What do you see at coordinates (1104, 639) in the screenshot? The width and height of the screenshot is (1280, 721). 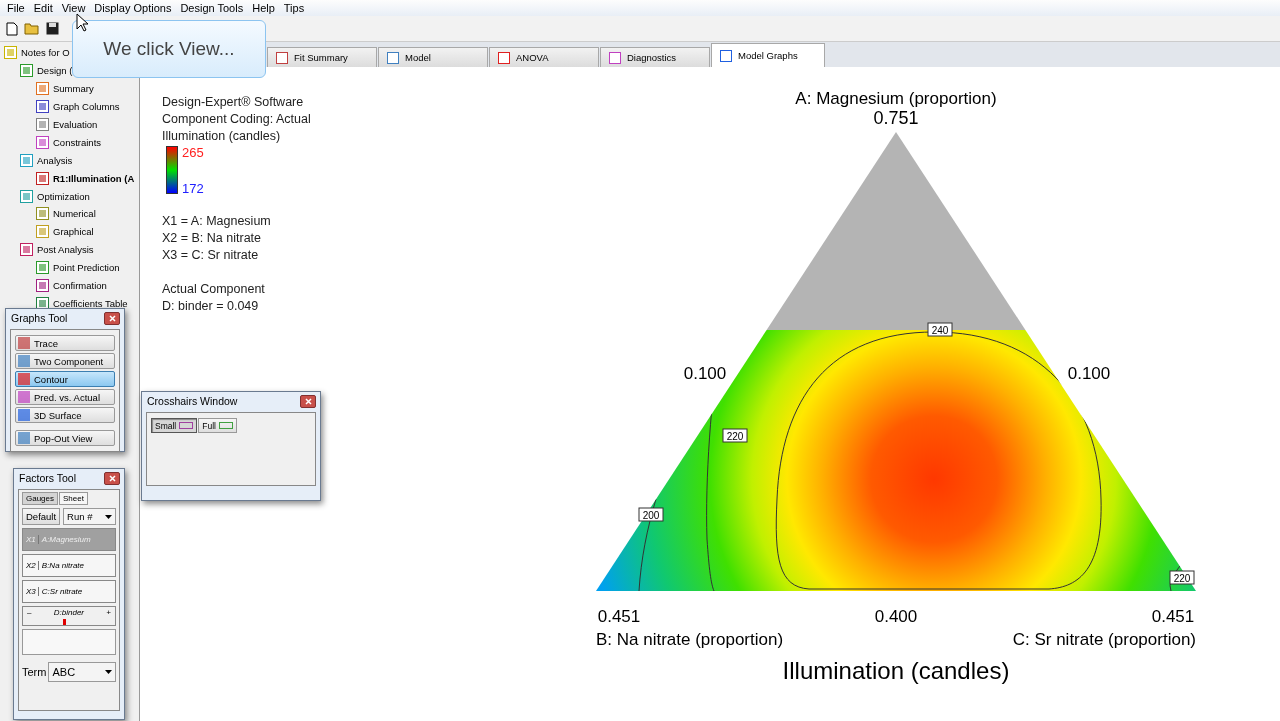 I see `axis-title: C: Sr nitrate (proportion)` at bounding box center [1104, 639].